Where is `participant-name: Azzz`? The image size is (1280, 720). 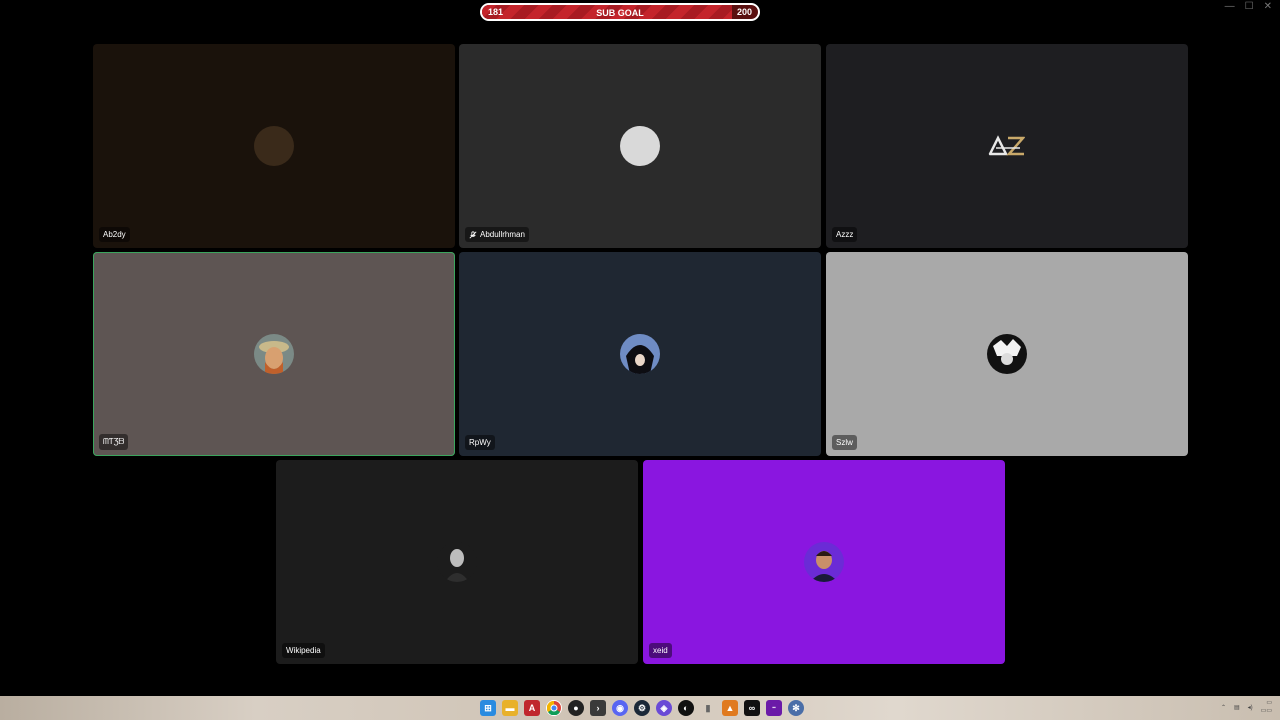
participant-name: Azzz is located at coordinates (845, 234).